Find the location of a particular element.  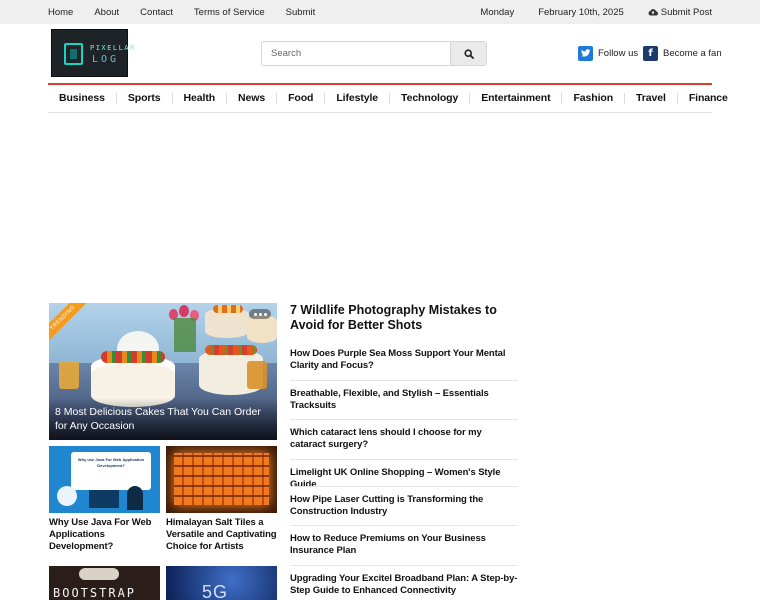

cloud-upload-icon is located at coordinates (653, 12).